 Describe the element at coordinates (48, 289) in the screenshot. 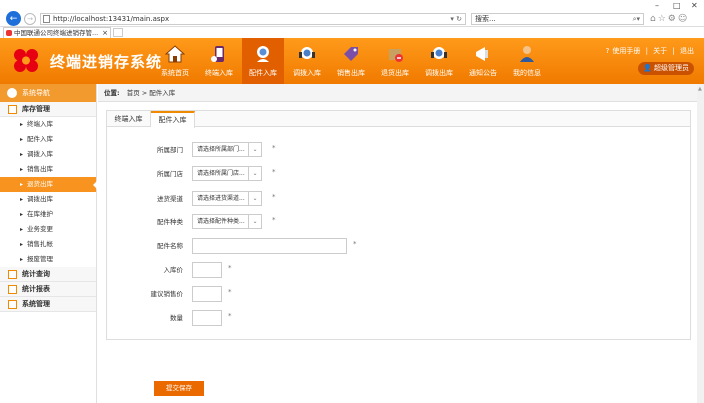

I see `sidebar-group-stat-report: 统计报表` at that location.